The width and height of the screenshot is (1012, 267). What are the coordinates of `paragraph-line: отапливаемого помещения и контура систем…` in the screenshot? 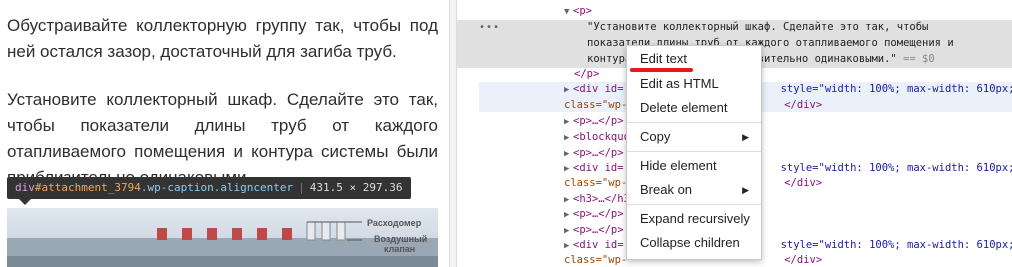 It's located at (222, 151).